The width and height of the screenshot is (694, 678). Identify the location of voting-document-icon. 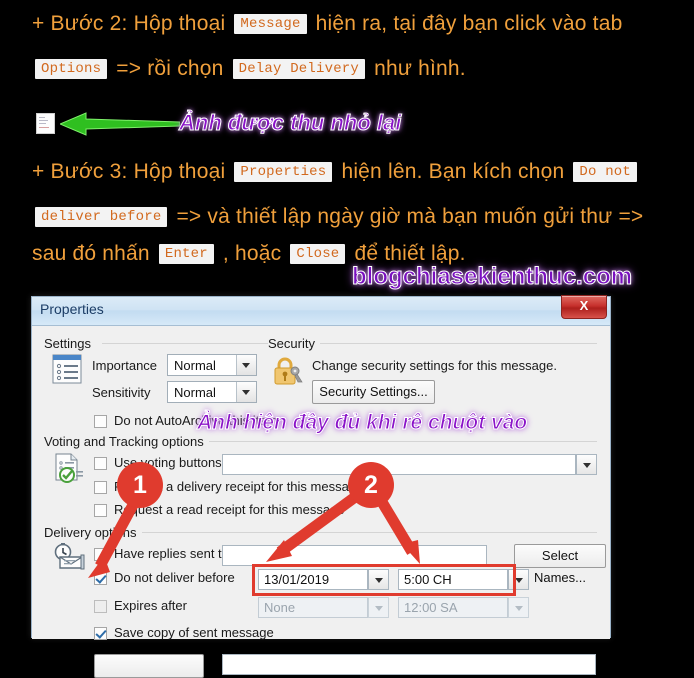
(69, 468).